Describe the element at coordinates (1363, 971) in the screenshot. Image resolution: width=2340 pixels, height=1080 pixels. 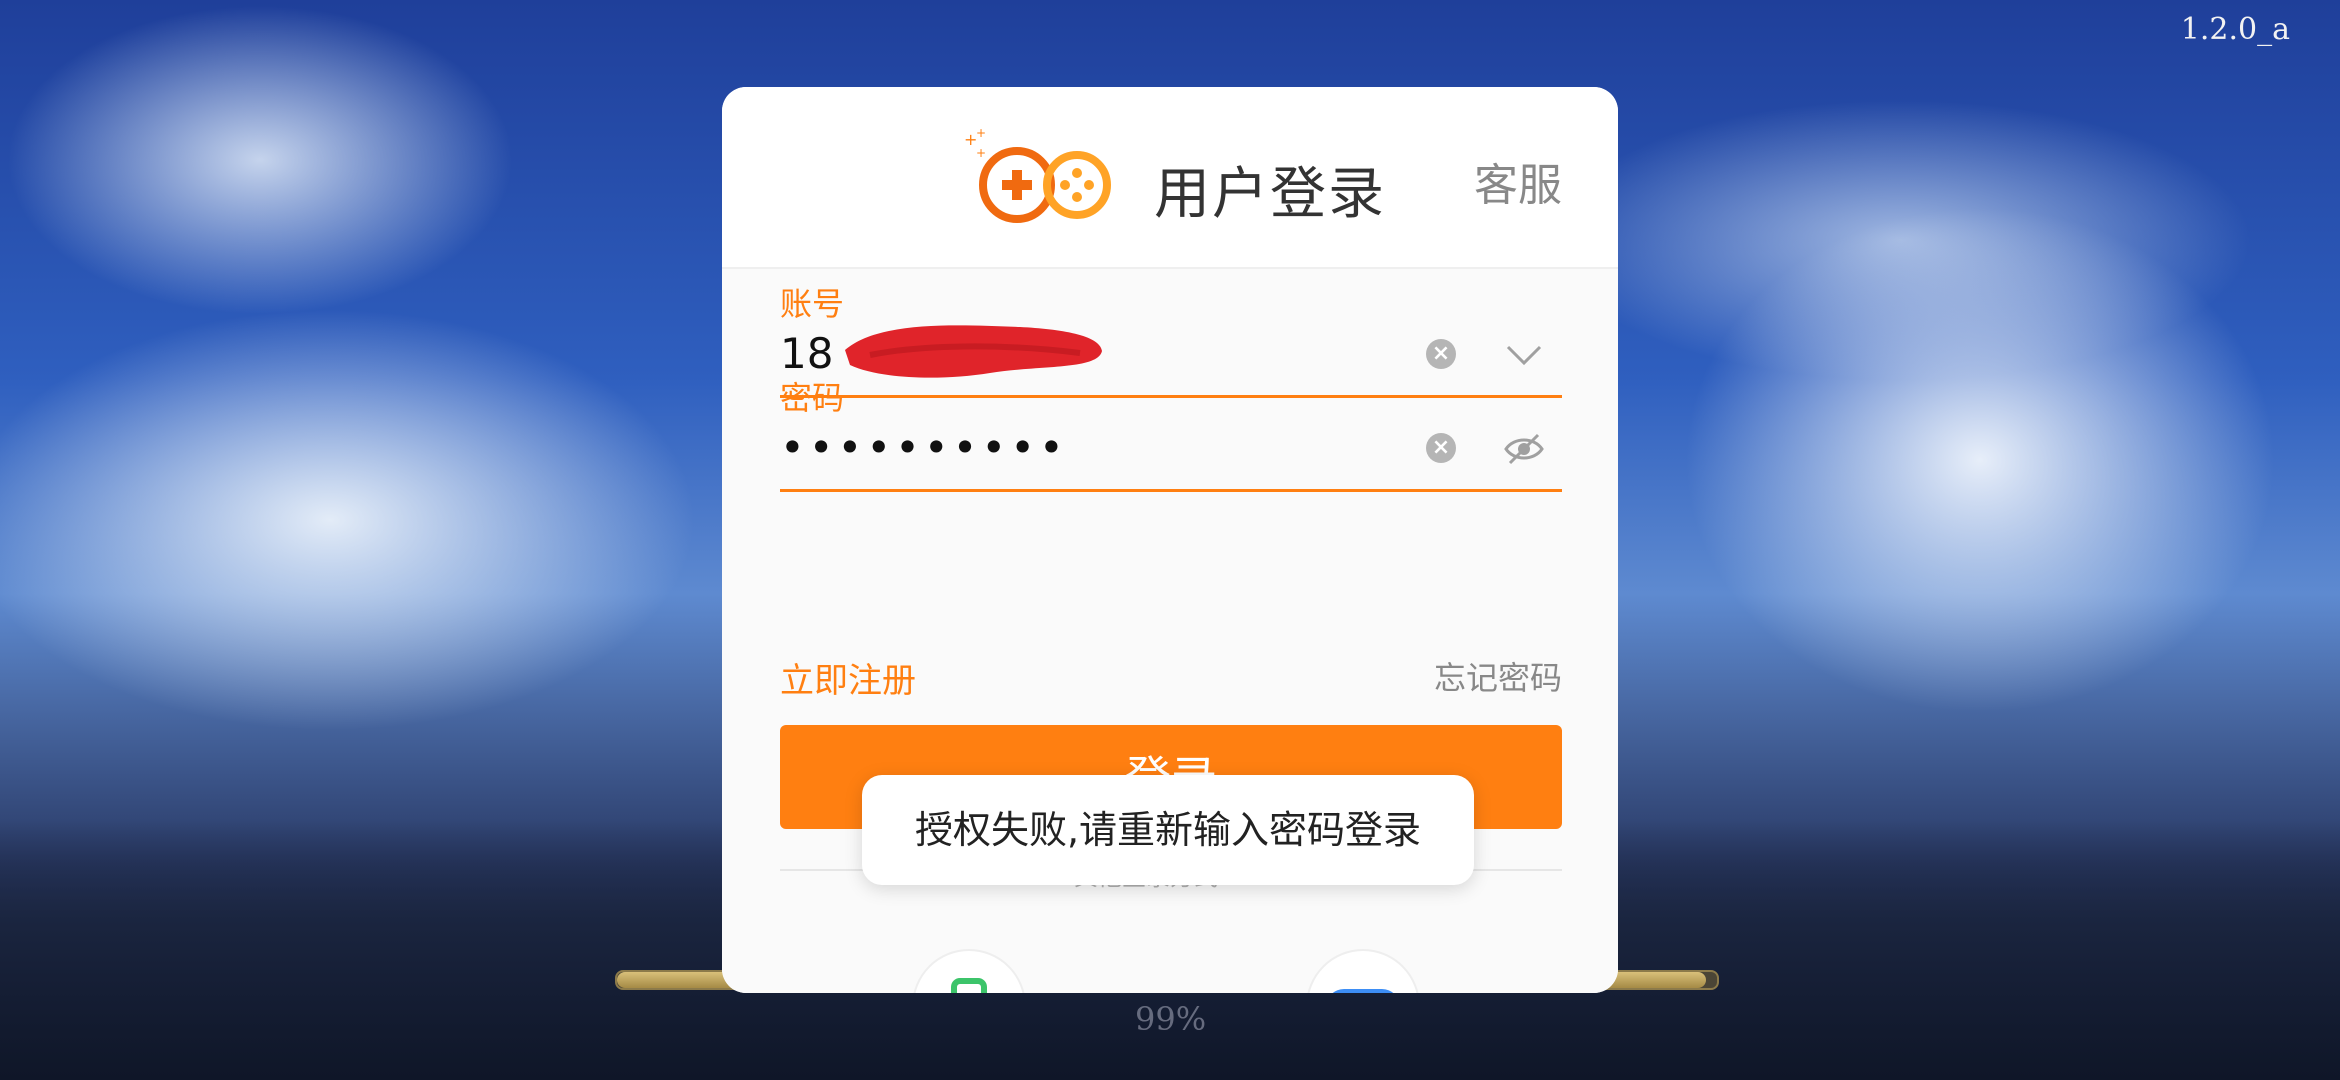
I see `gamepad-login-button` at that location.